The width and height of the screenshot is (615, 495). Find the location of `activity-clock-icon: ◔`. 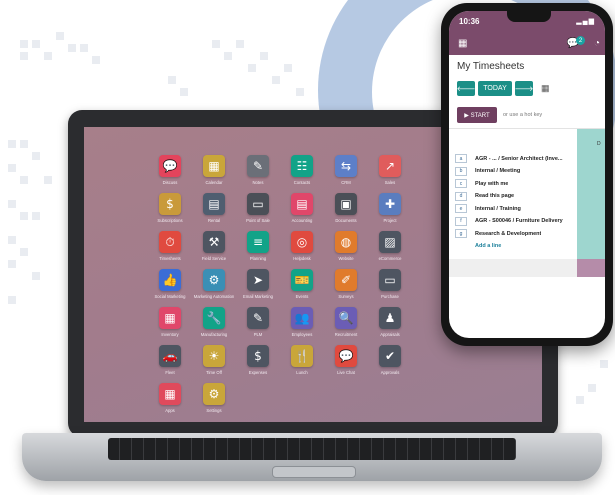

activity-clock-icon: ◔ is located at coordinates (597, 43).